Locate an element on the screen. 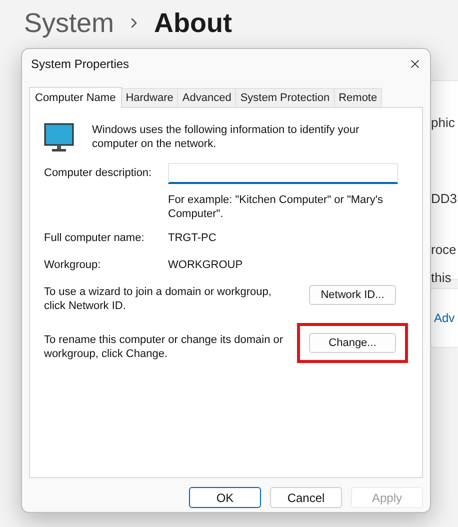  instruction-text: To rename this computer or change its domain or workgroup, click Change. is located at coordinates (164, 347).